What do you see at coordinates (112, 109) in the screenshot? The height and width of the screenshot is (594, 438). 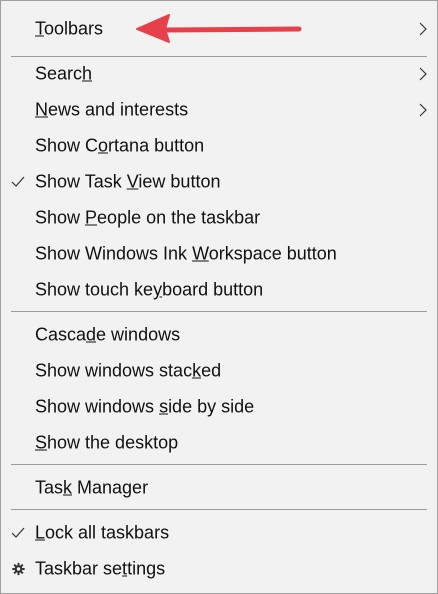 I see `menu-item-label: News and interests` at bounding box center [112, 109].